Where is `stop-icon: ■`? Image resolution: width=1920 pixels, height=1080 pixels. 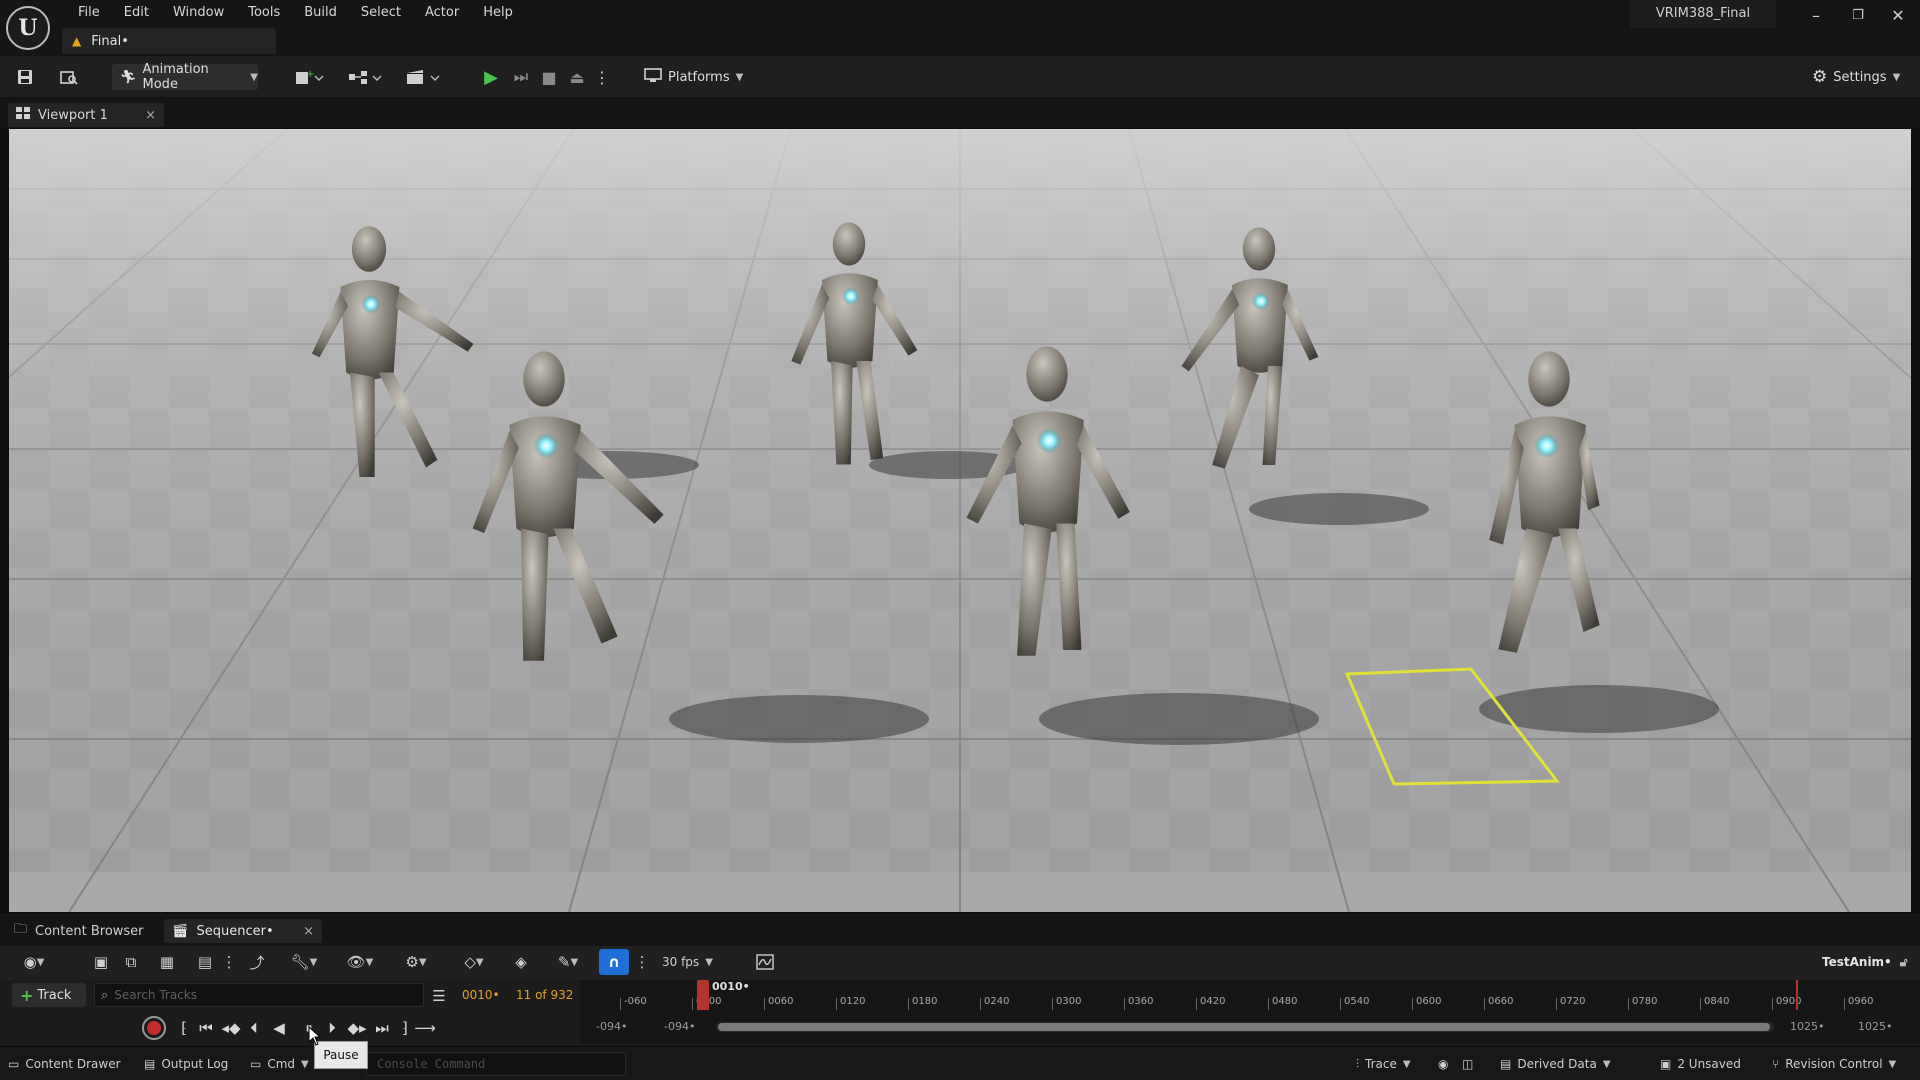
stop-icon: ■ is located at coordinates (549, 77).